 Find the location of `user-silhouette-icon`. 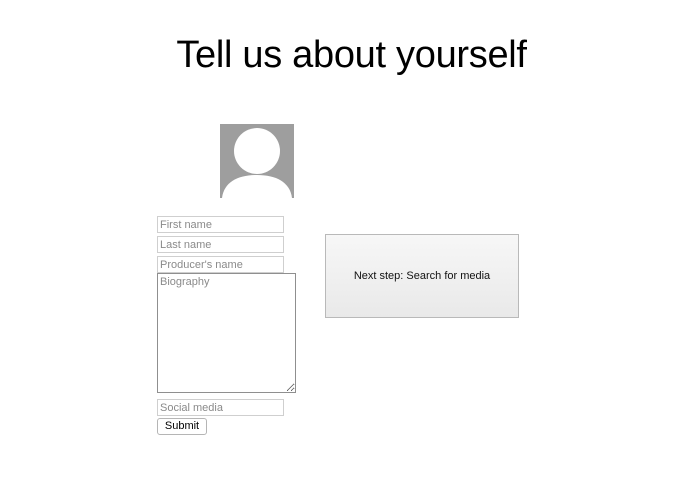

user-silhouette-icon is located at coordinates (257, 163).